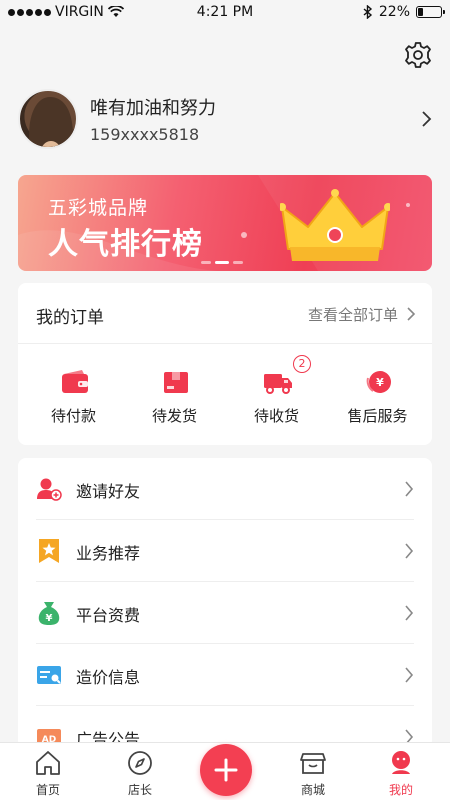 The height and width of the screenshot is (800, 450). I want to click on order-pending-receipt: 2 待收货, so click(276, 394).